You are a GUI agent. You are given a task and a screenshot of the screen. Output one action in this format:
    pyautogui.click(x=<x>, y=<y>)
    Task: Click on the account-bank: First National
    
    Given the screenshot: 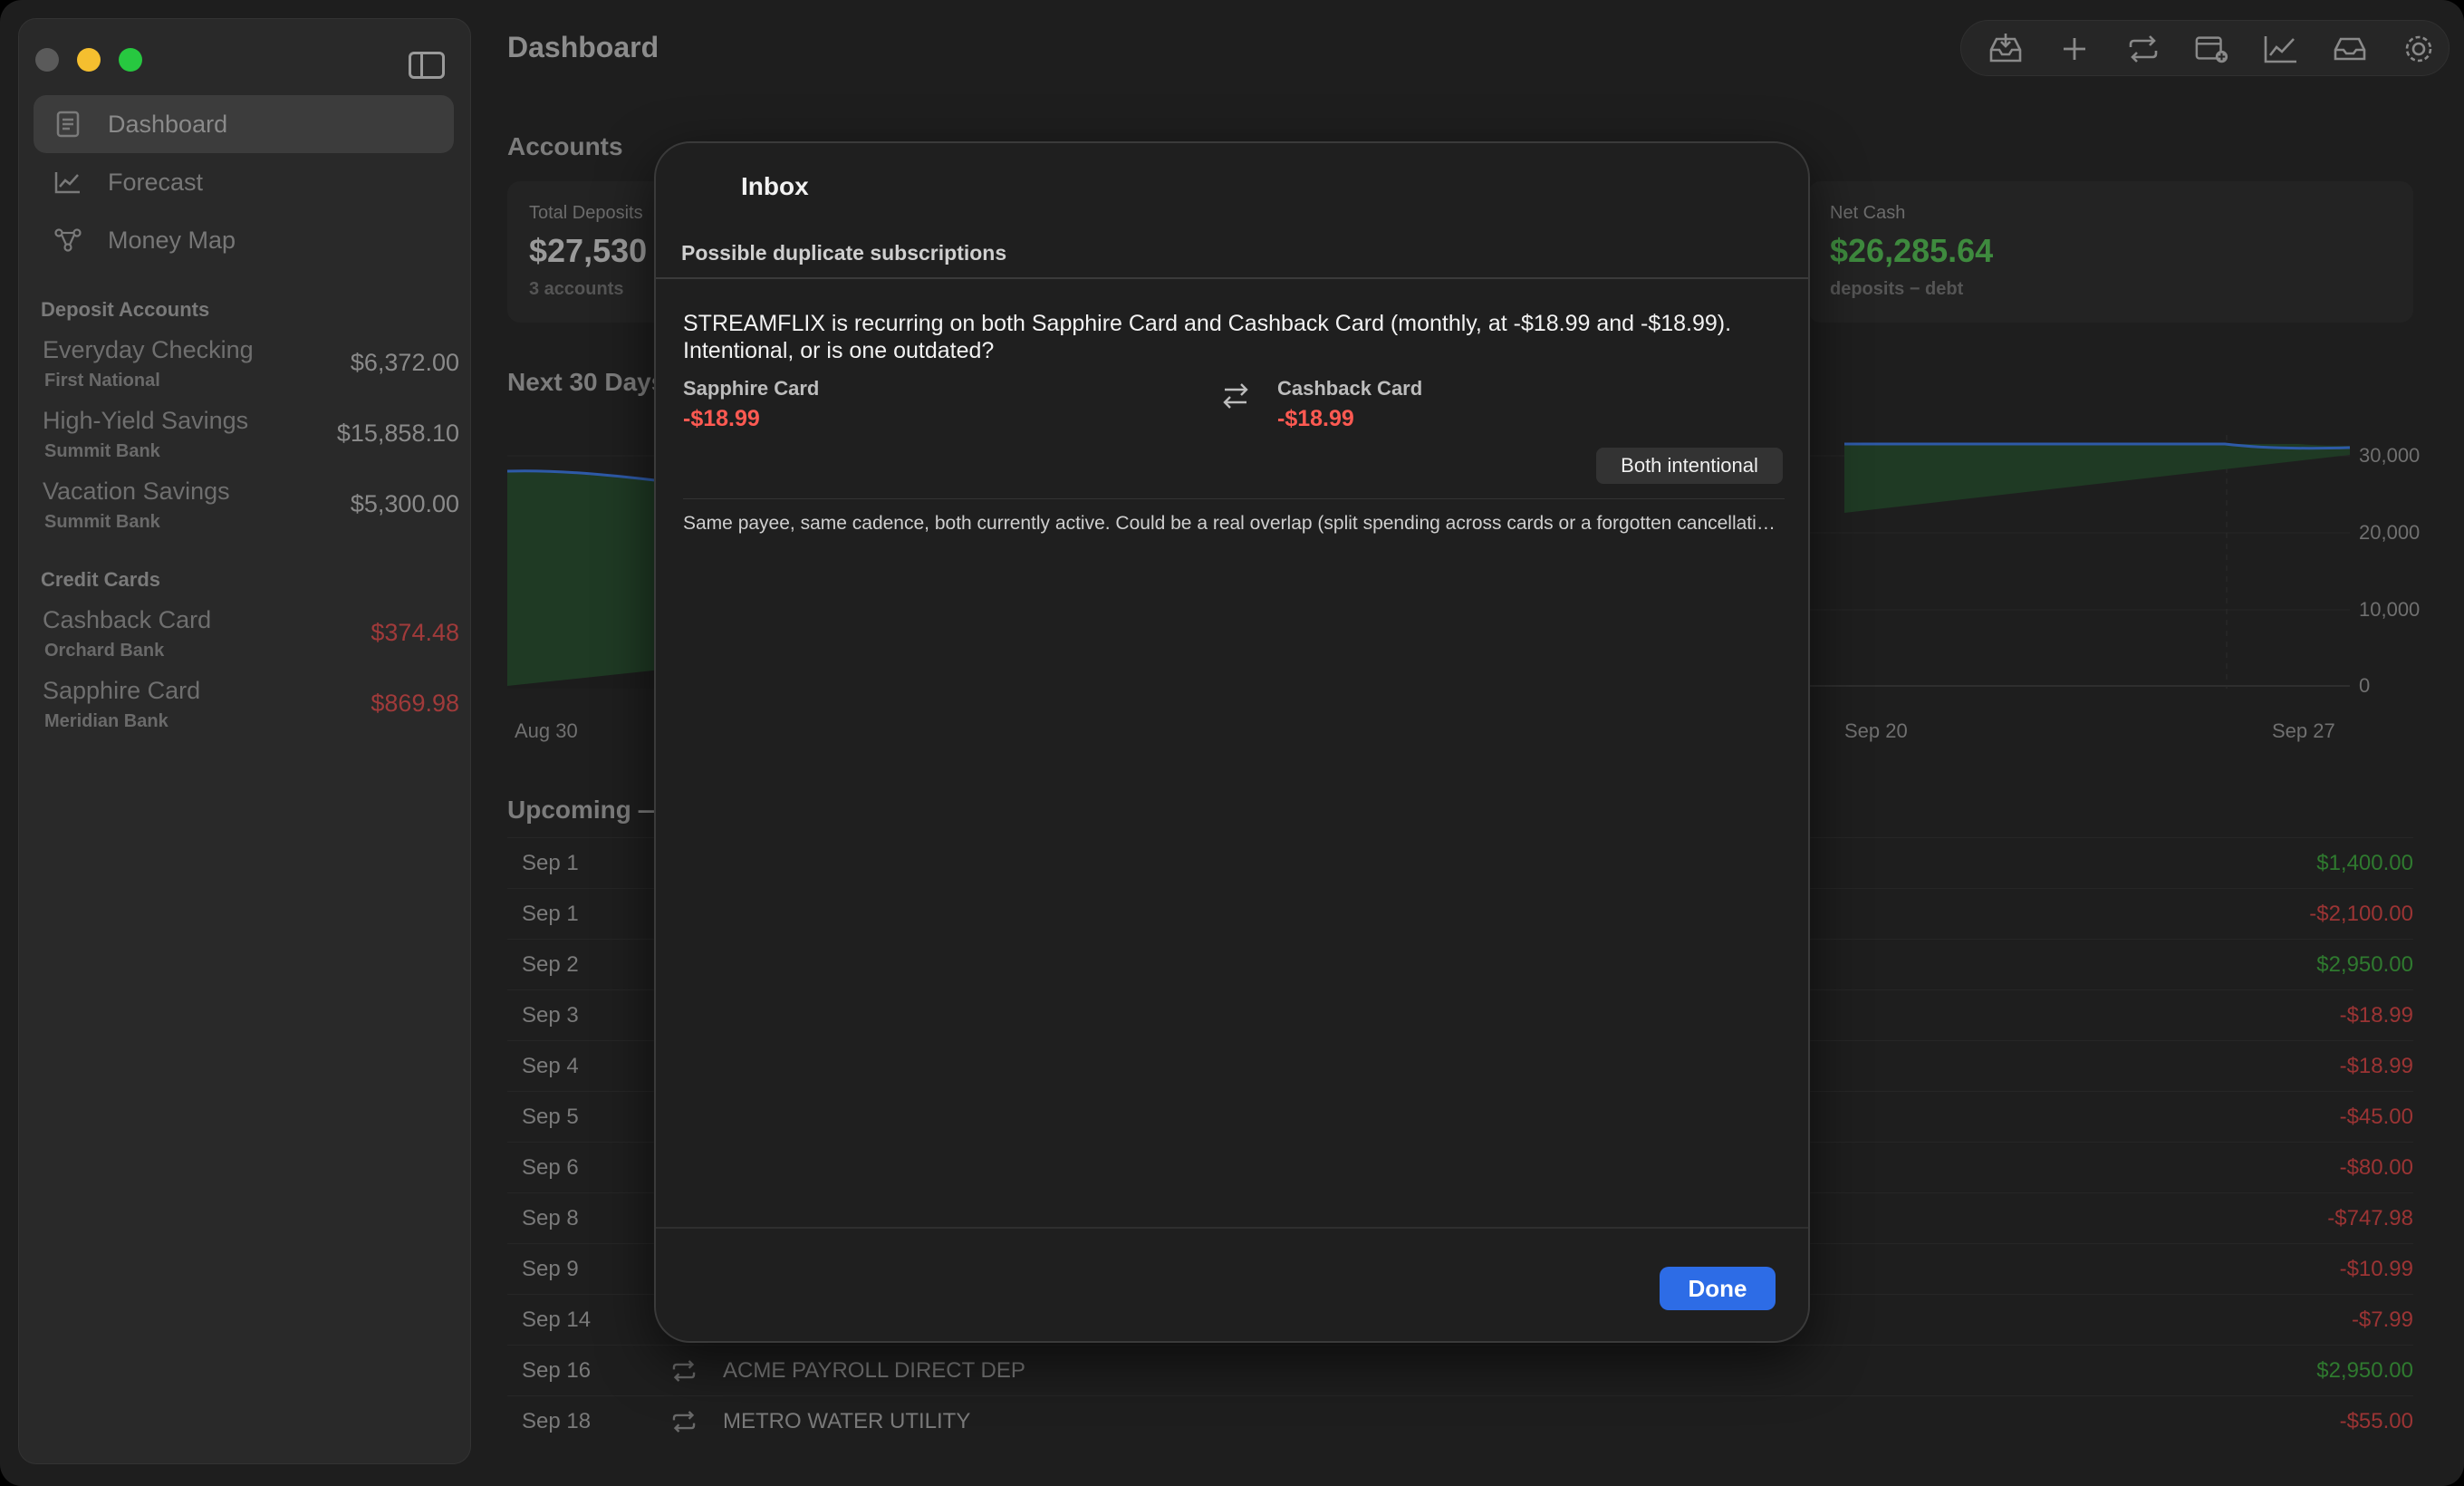 What is the action you would take?
    pyautogui.click(x=102, y=381)
    